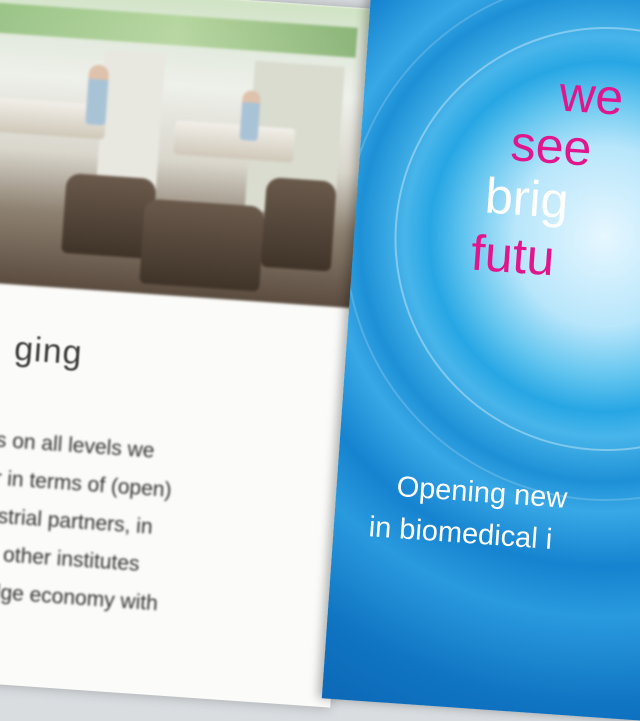  What do you see at coordinates (551, 146) in the screenshot?
I see `tagline-line: see` at bounding box center [551, 146].